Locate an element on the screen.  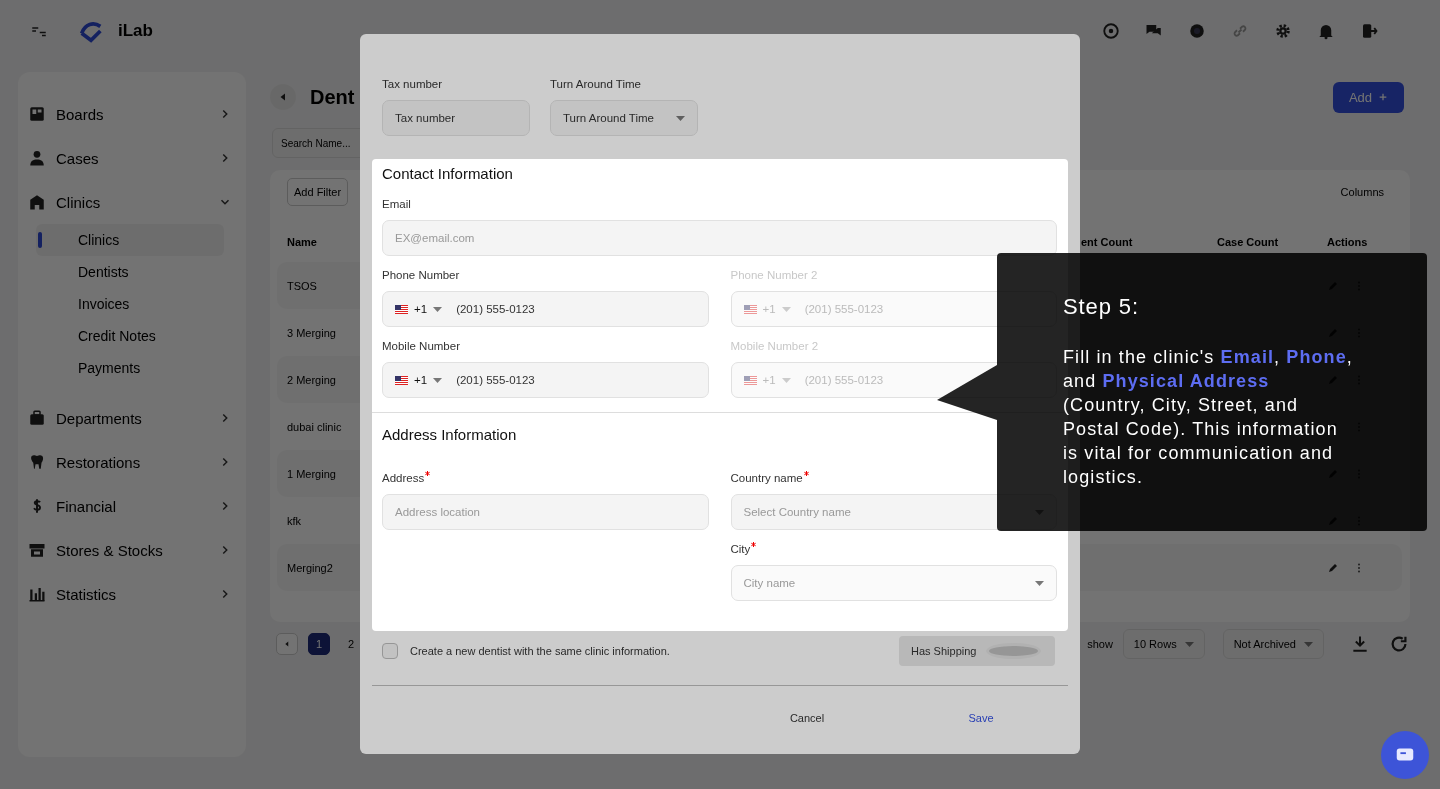
sidebar-item: Stores & Stocks is located at coordinates (132, 550).